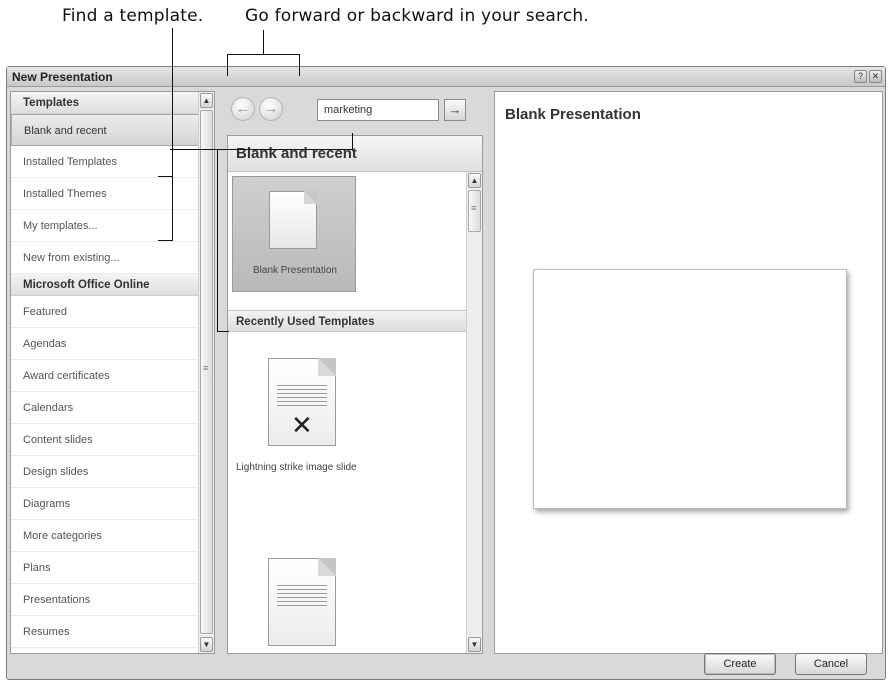 The width and height of the screenshot is (889, 685). Describe the element at coordinates (227, 65) in the screenshot. I see `callout-line-nav-left-tick` at that location.